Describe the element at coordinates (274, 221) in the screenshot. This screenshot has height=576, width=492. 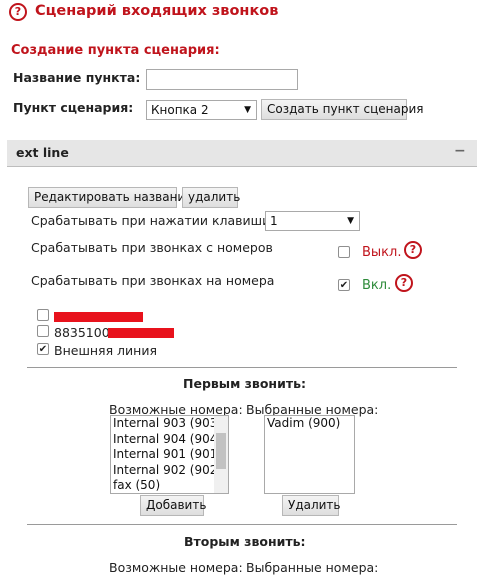
I see `key-trigger-value: 1` at that location.